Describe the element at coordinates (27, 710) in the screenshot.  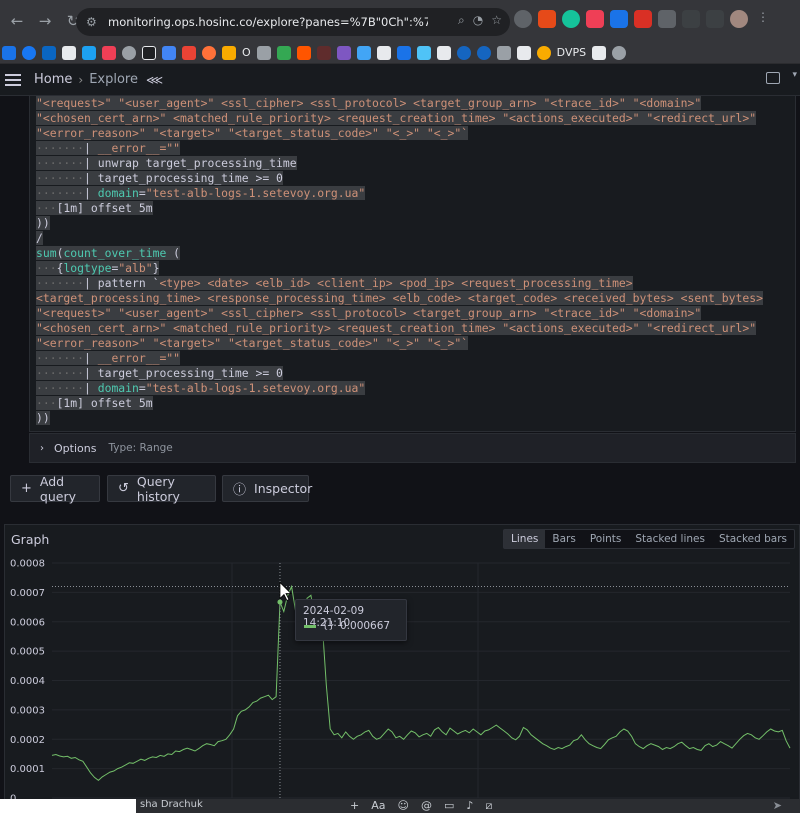
I see `y-tick-label: 0.0003` at that location.